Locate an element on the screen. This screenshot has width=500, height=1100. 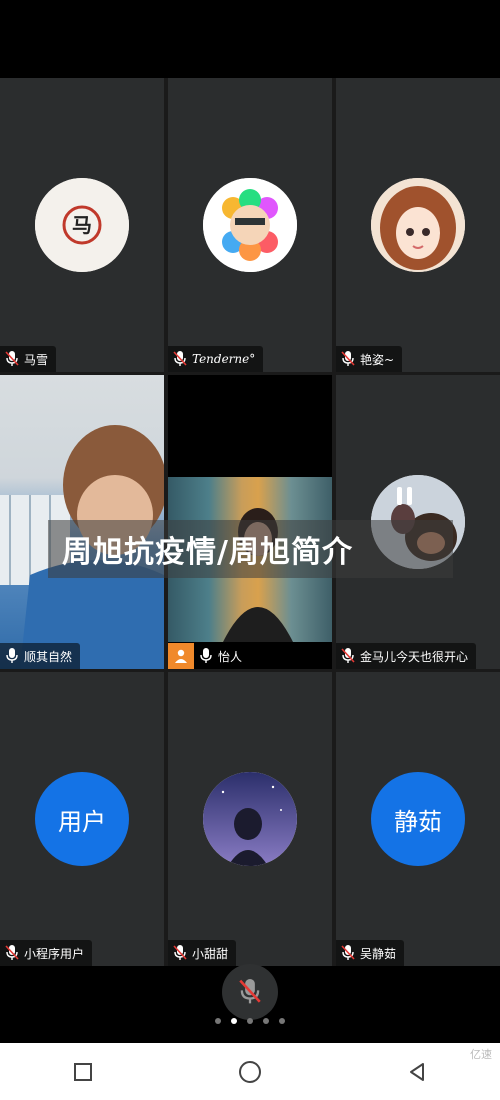
participant-tile-8: 小甜甜 is located at coordinates (250, 819).